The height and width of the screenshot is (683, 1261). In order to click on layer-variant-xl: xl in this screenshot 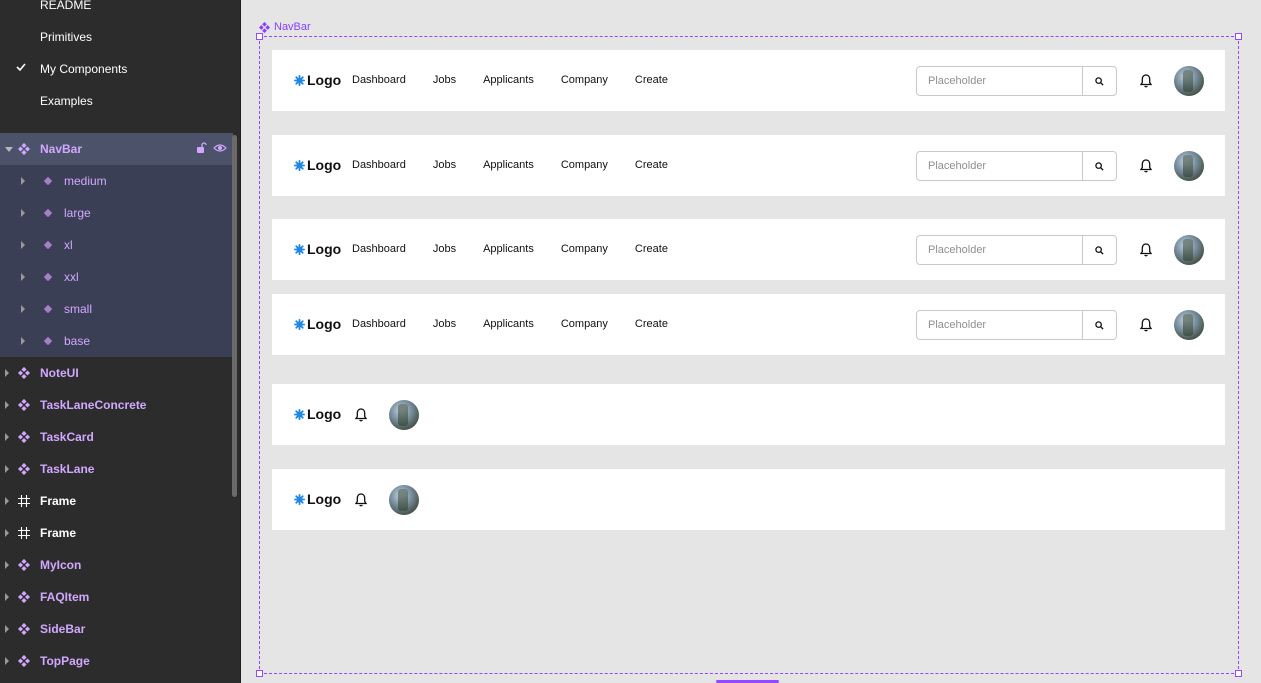, I will do `click(116, 245)`.